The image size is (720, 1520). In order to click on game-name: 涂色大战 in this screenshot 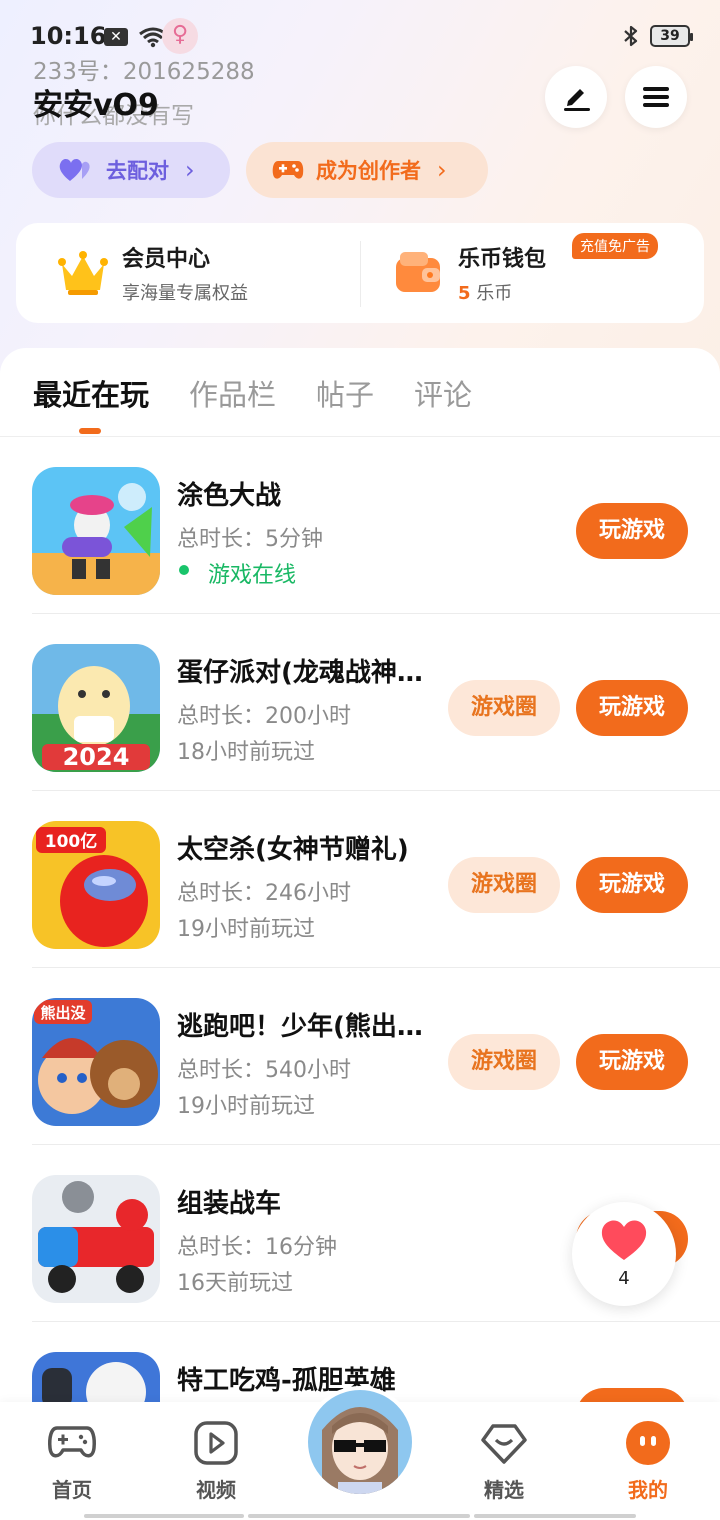, I will do `click(305, 493)`.